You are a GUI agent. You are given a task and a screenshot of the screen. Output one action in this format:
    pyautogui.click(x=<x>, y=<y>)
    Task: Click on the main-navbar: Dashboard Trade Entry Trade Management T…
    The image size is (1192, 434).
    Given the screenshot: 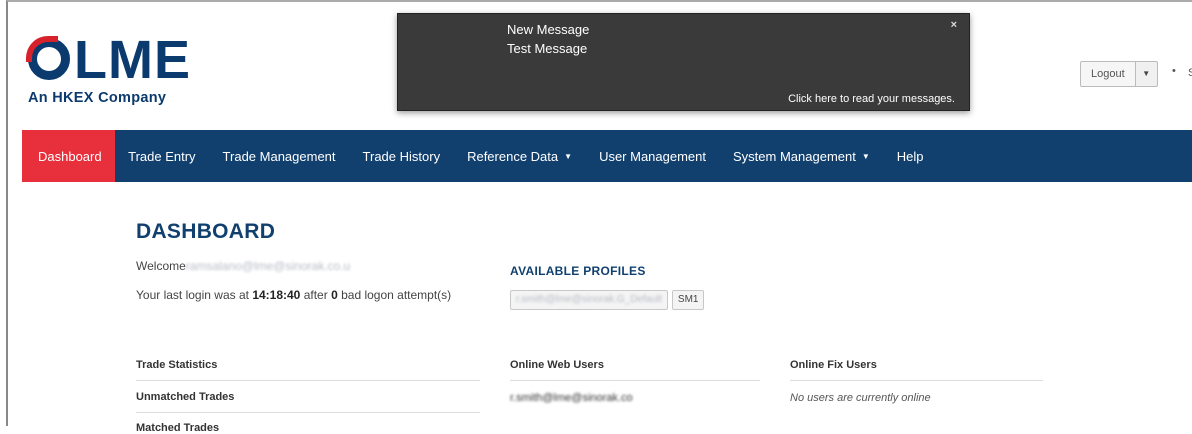 What is the action you would take?
    pyautogui.click(x=607, y=156)
    